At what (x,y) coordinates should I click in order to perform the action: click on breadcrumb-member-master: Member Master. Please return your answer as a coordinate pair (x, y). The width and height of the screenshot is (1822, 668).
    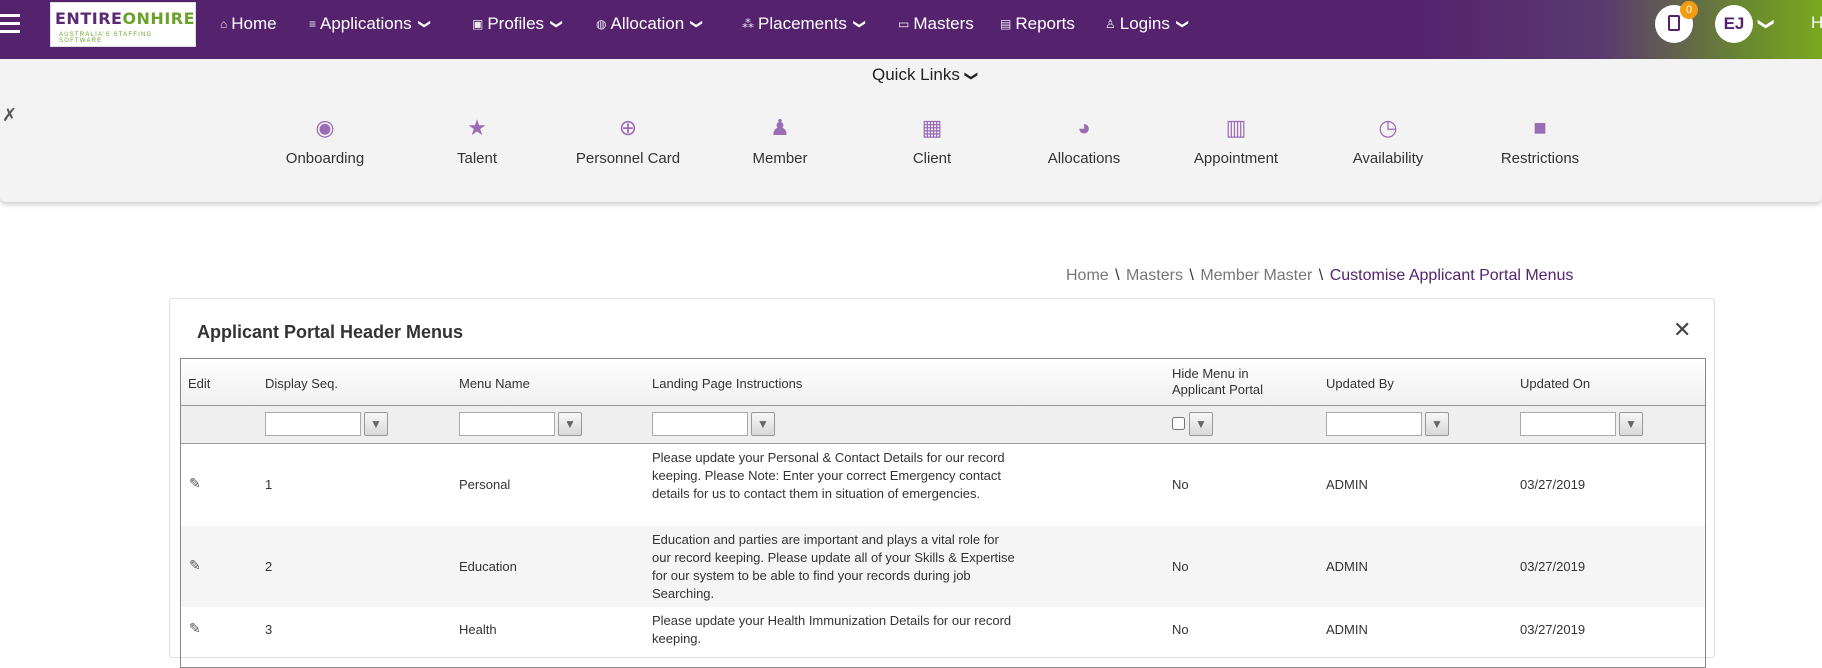
    Looking at the image, I should click on (1256, 275).